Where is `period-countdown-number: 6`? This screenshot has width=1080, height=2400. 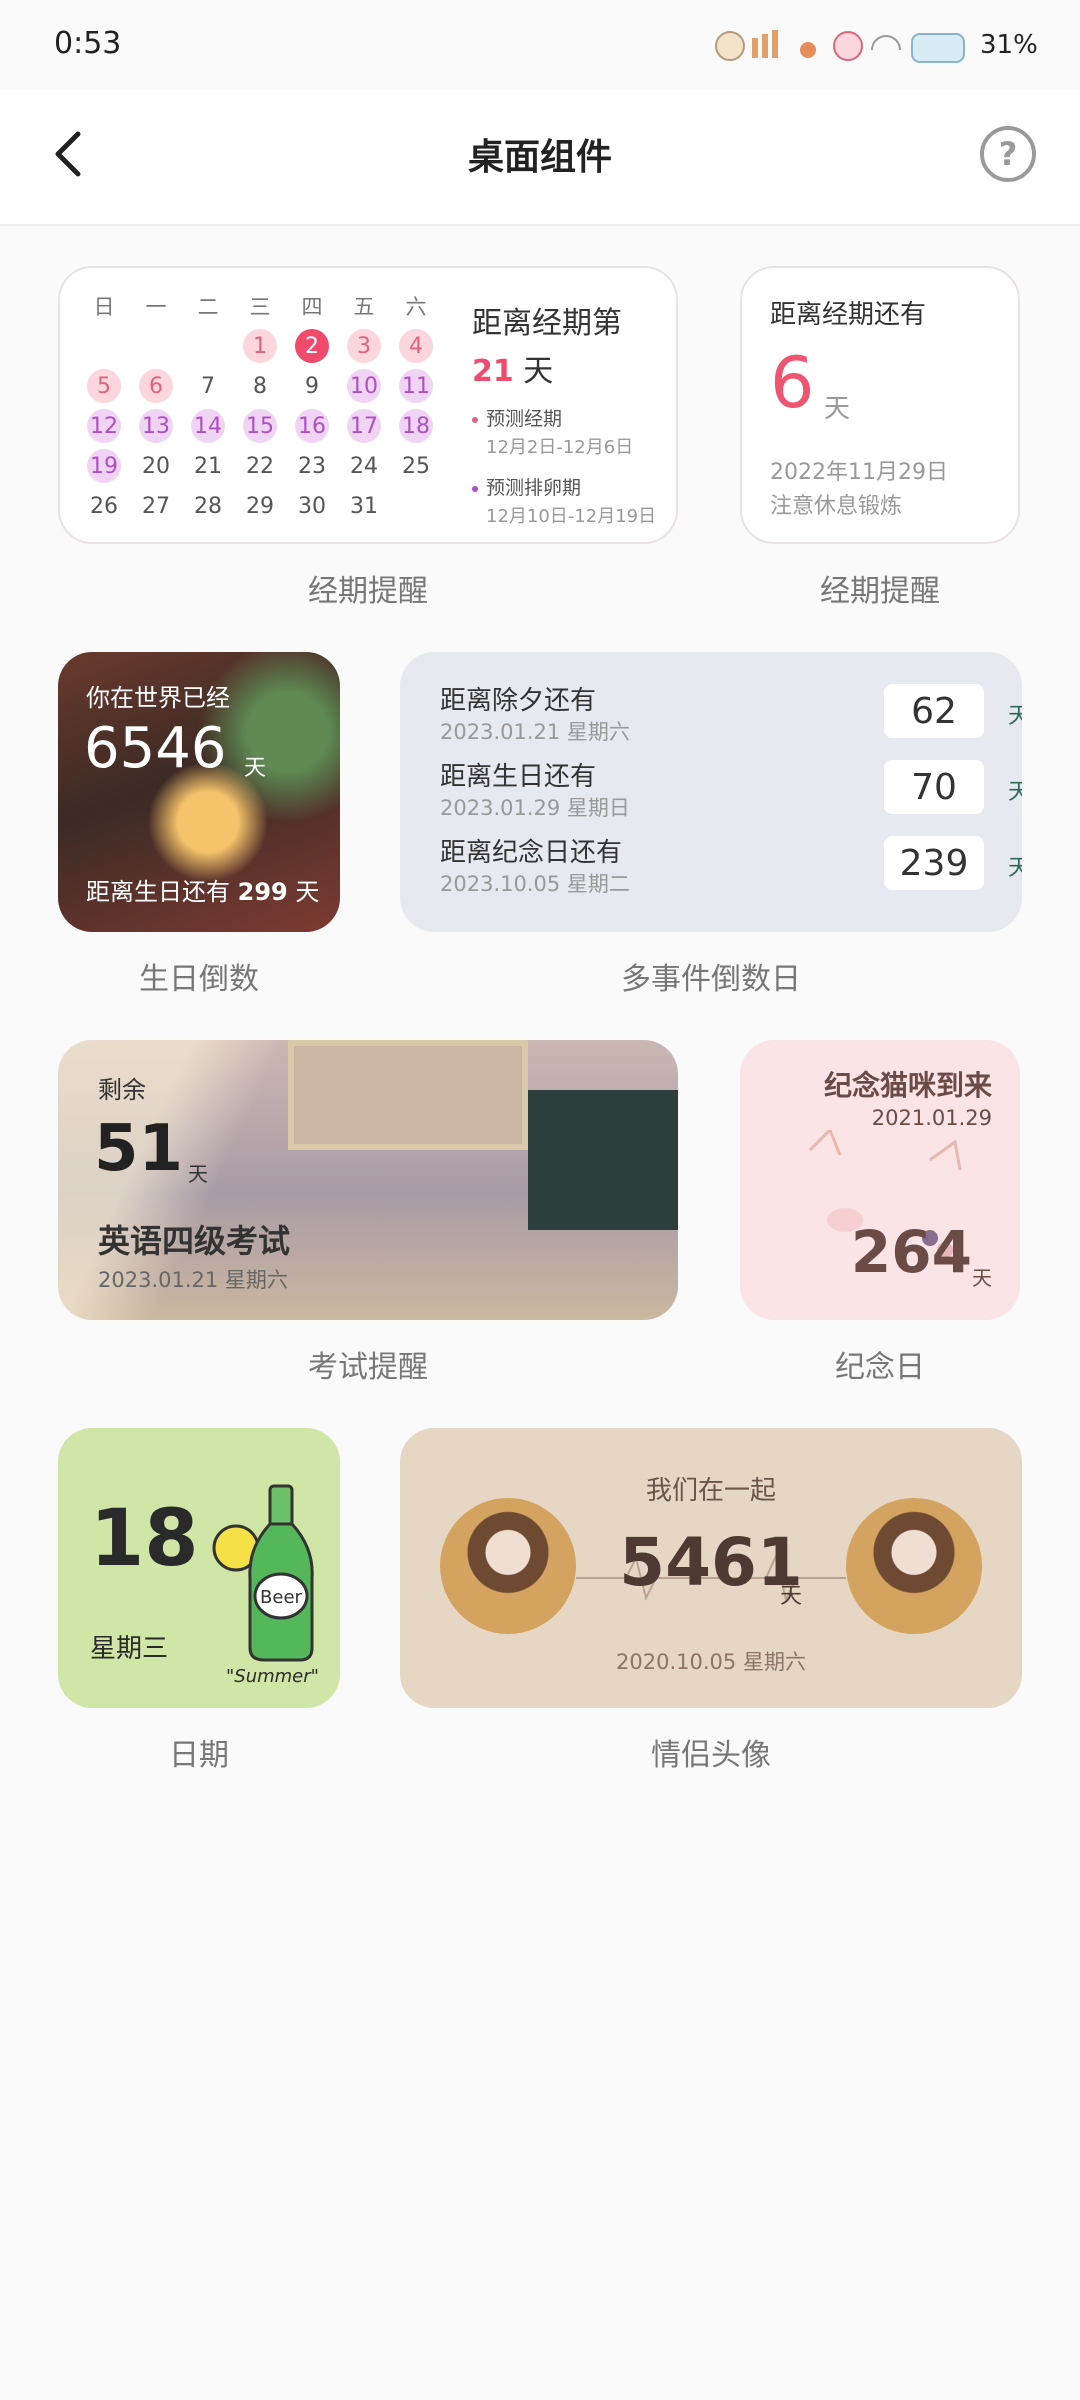 period-countdown-number: 6 is located at coordinates (792, 383).